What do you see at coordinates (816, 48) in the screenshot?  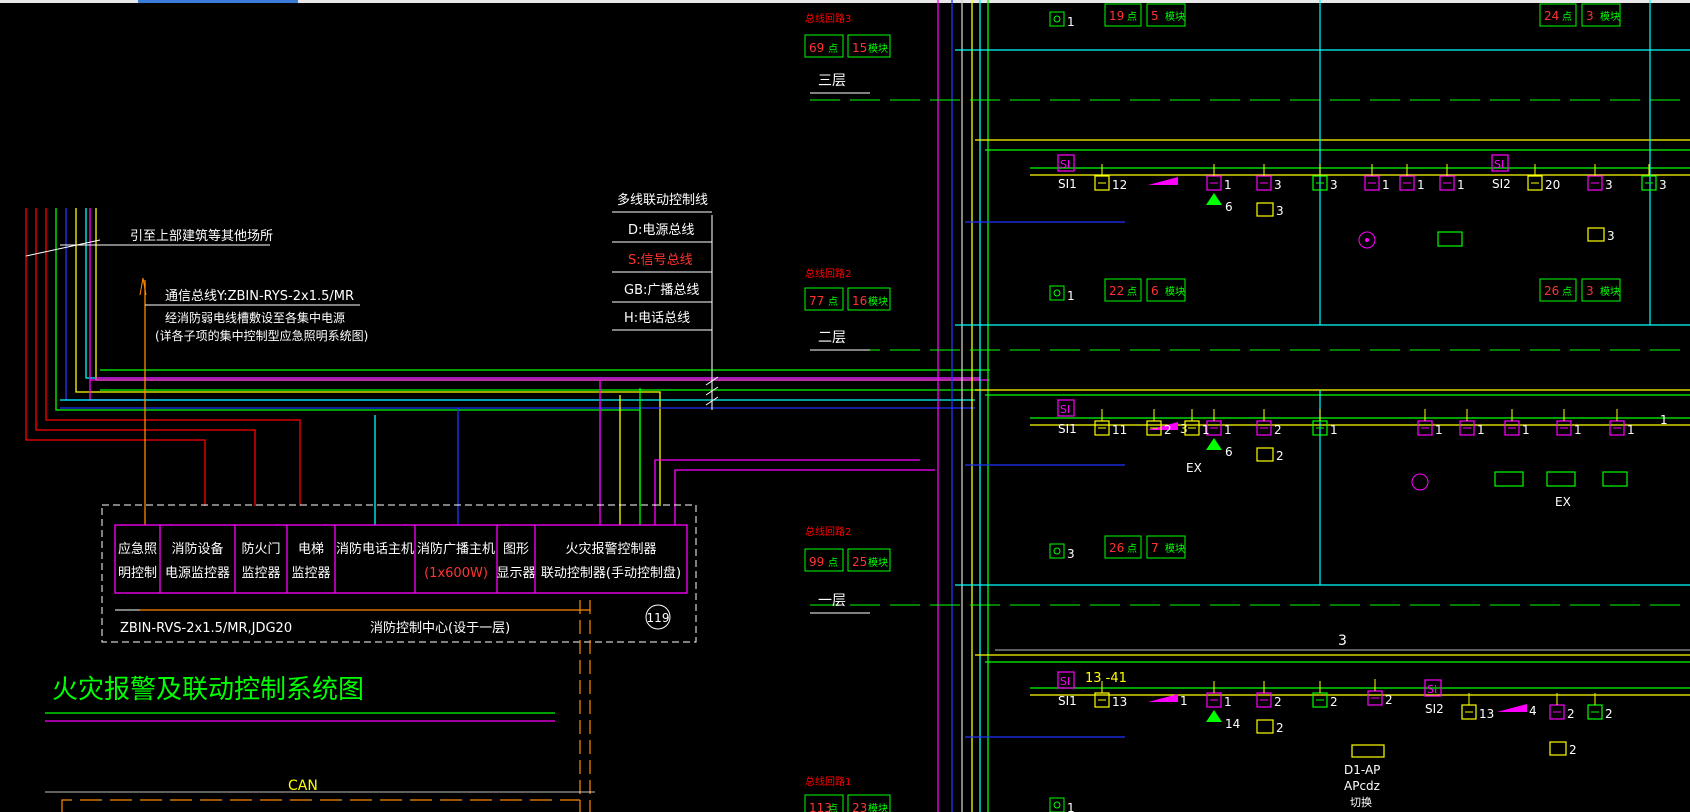 I see `points-value: 69` at bounding box center [816, 48].